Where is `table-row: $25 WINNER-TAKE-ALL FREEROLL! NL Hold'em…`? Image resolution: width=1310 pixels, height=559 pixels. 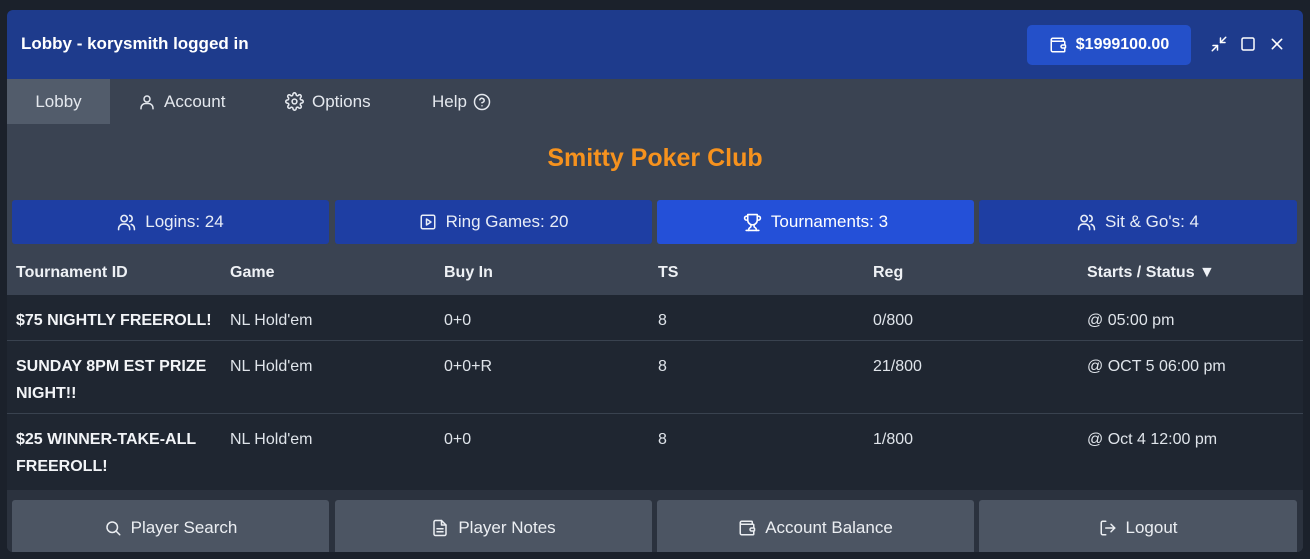
table-row: $25 WINNER-TAKE-ALL FREEROLL! NL Hold'em… is located at coordinates (655, 452).